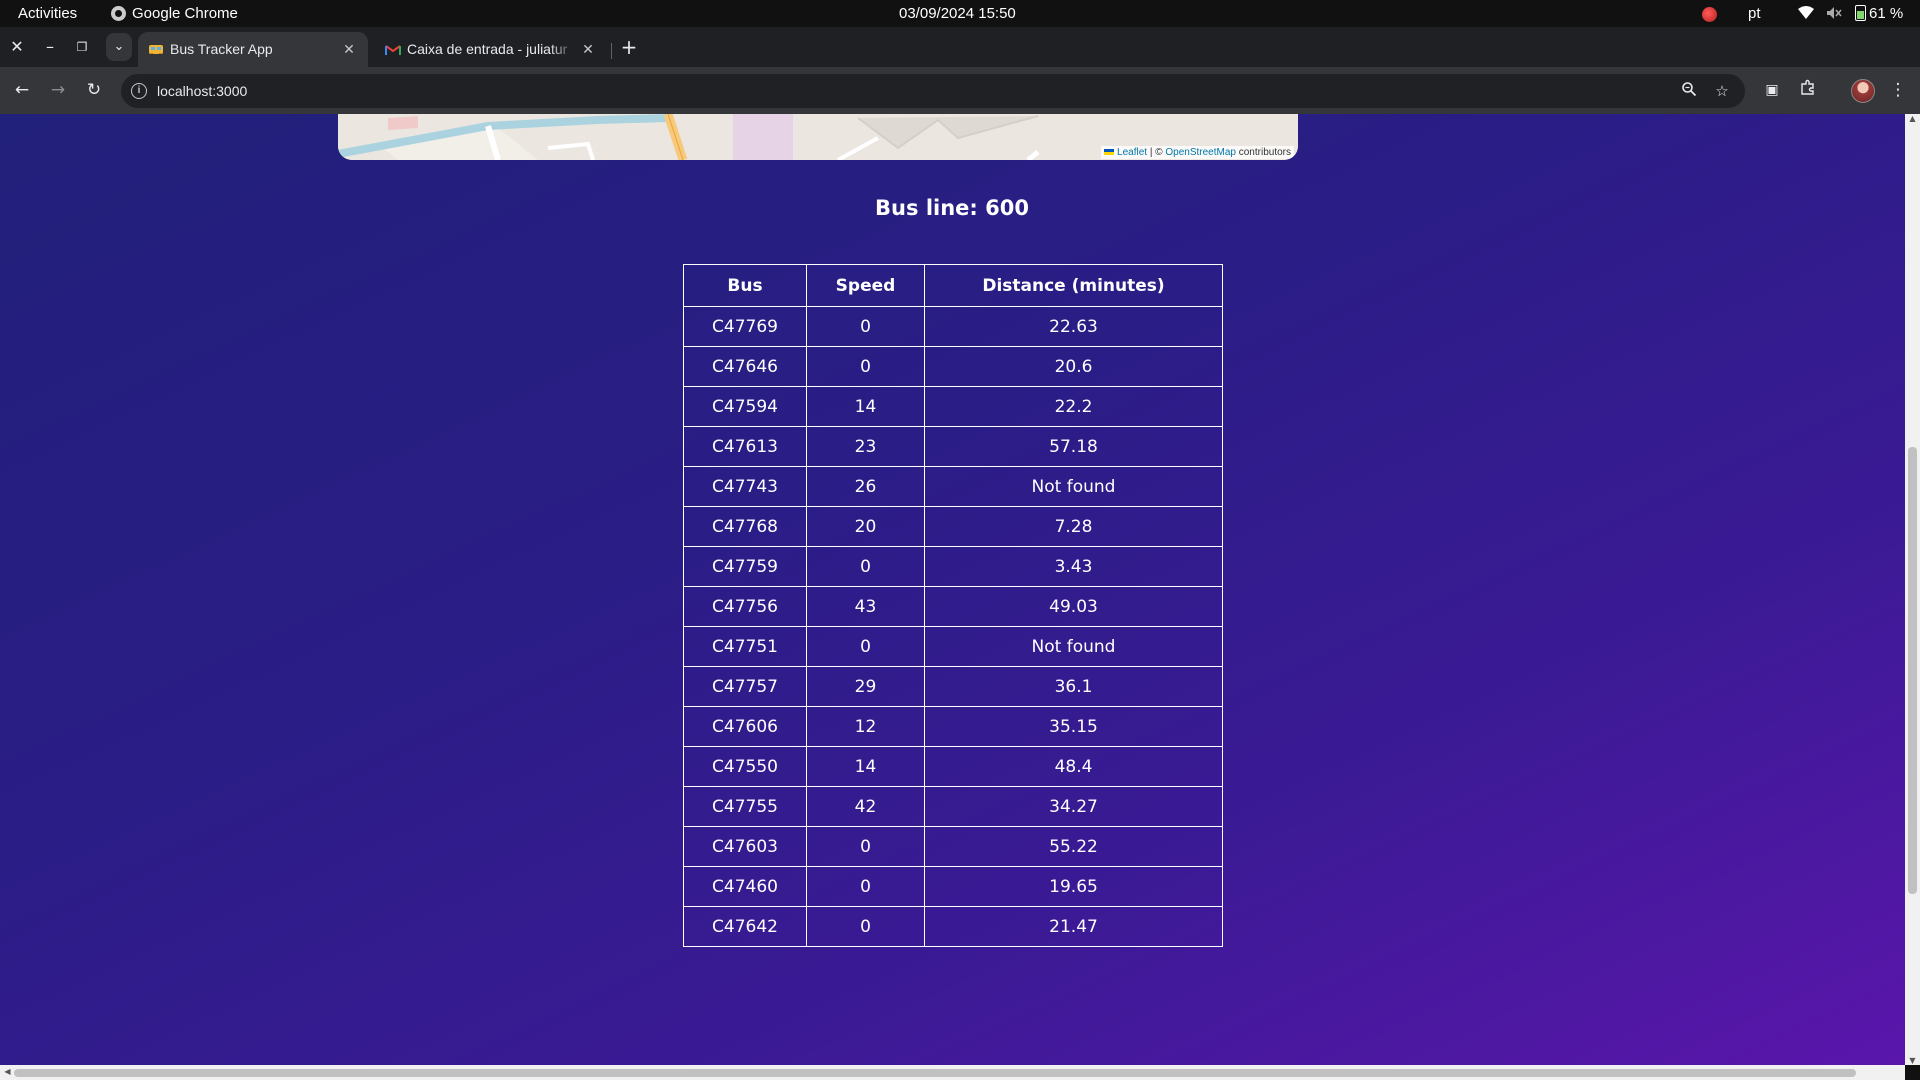 This screenshot has width=1920, height=1080. Describe the element at coordinates (745, 486) in the screenshot. I see `cell-bus-id: C47743` at that location.